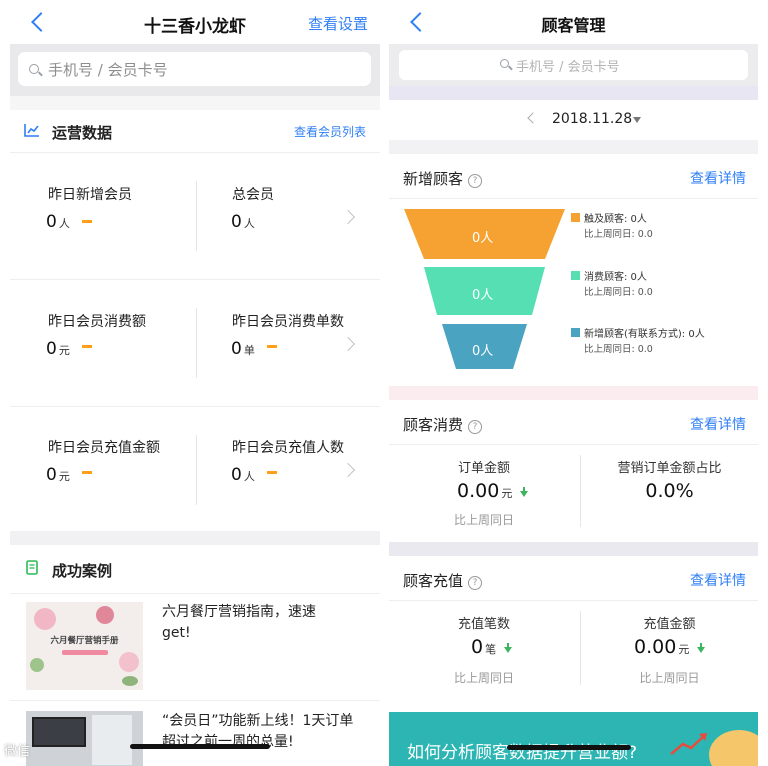 This screenshot has height=766, width=768. I want to click on stat-label: 营销订单金额占比, so click(669, 468).